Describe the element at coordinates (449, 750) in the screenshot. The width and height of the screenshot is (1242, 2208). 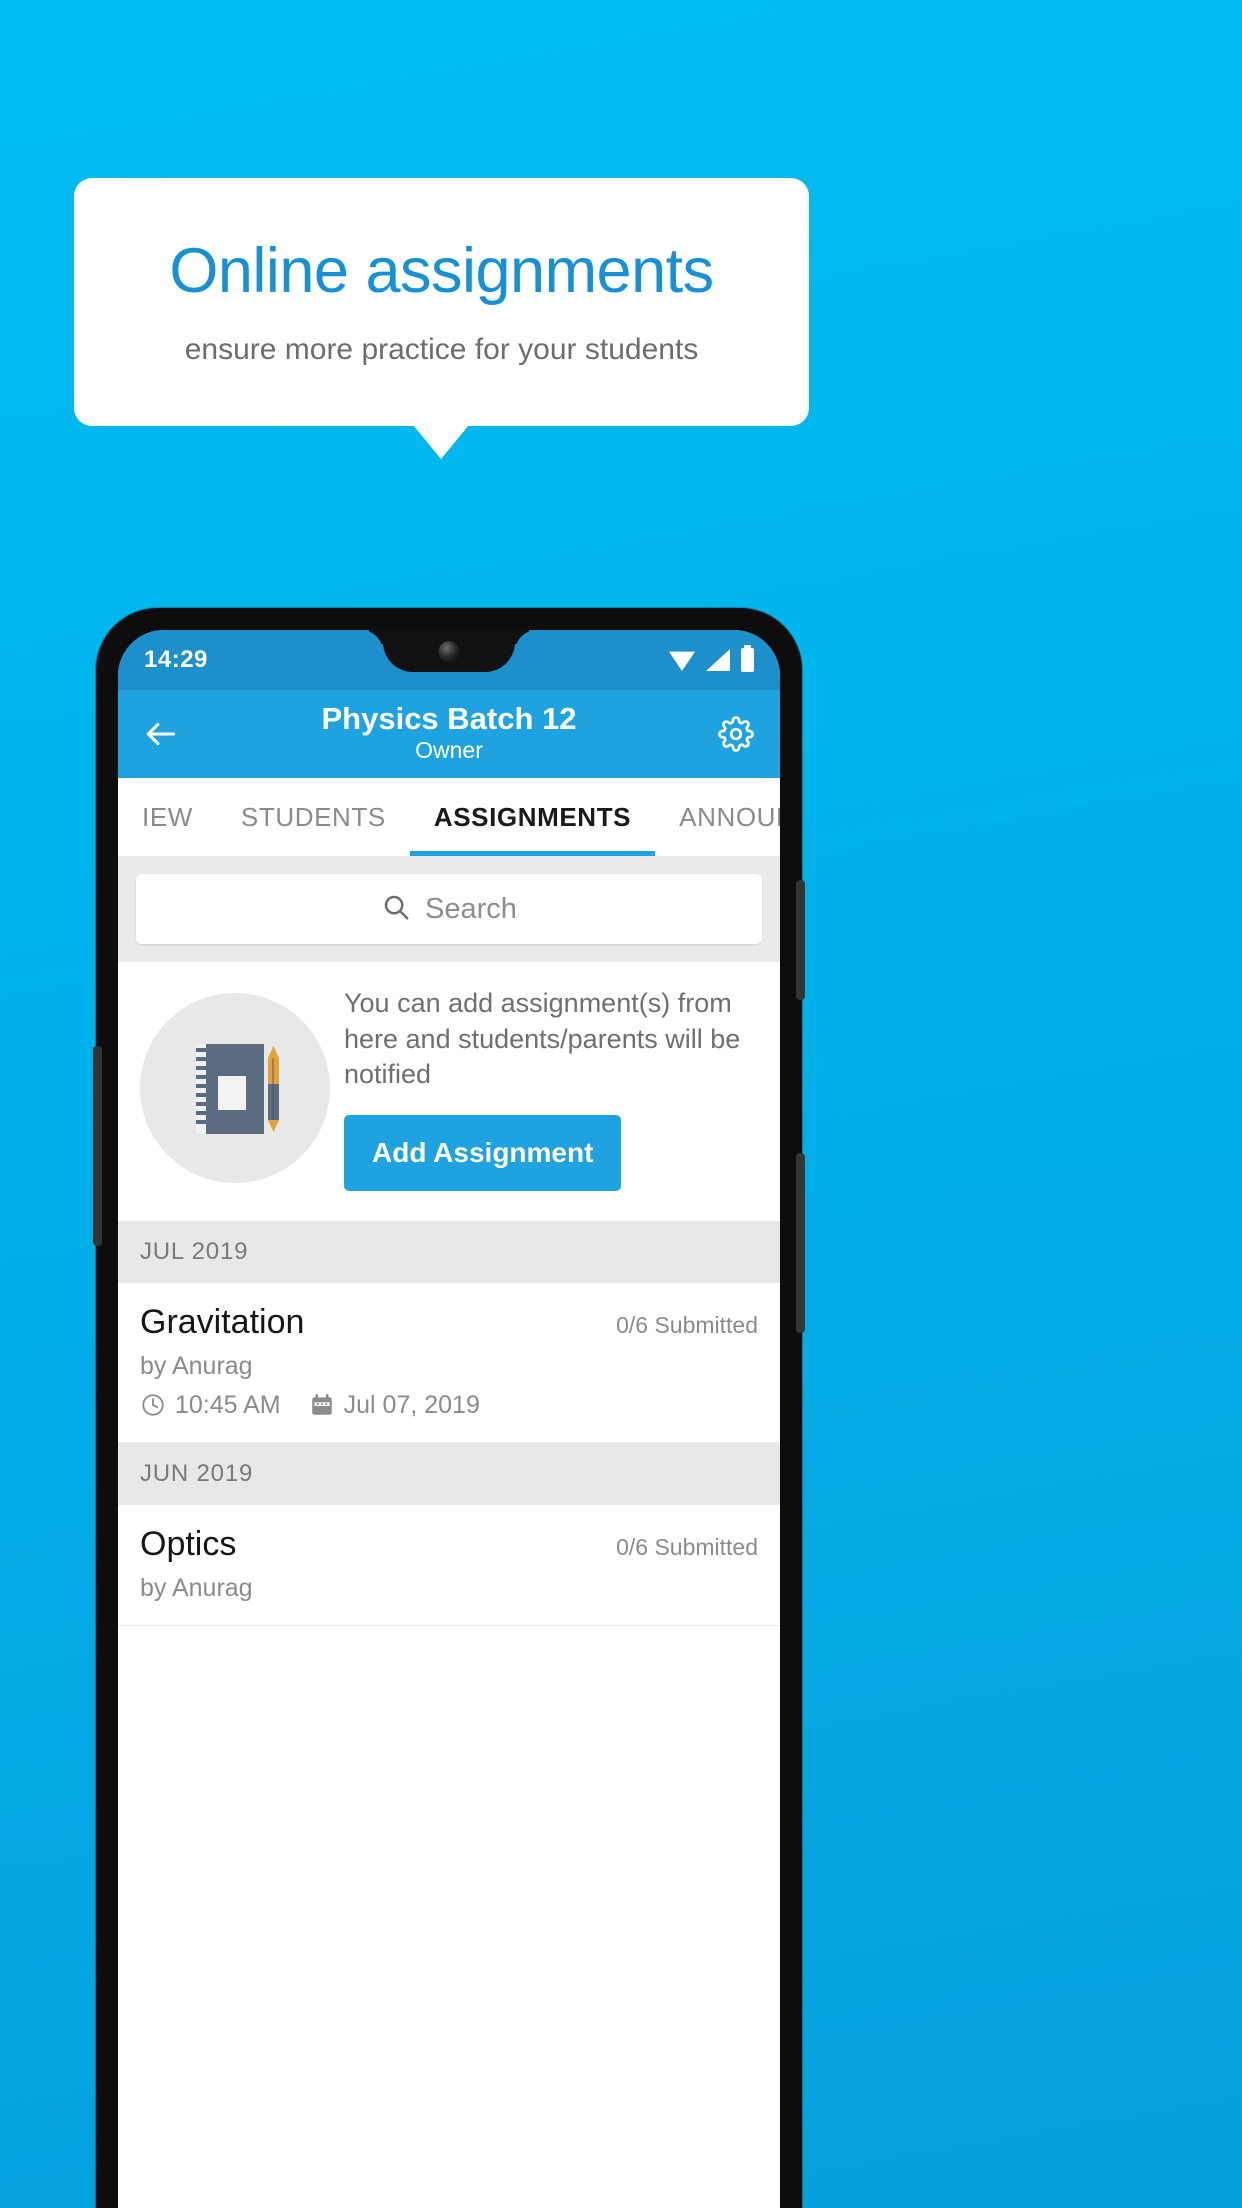
I see `page-subtitle: Owner` at that location.